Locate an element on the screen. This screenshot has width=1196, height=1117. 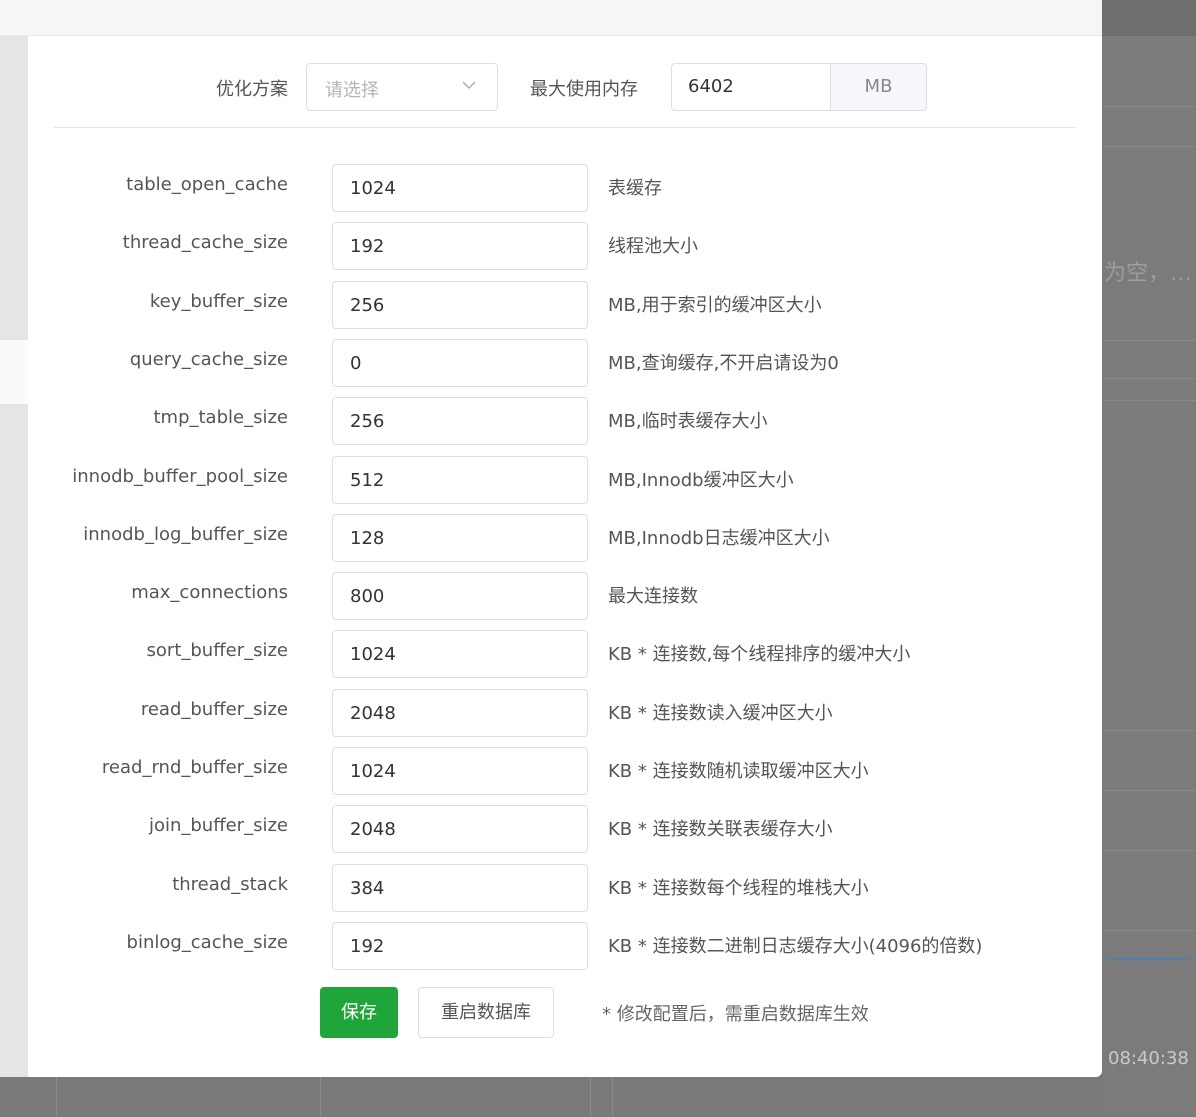
background-header is located at coordinates (1149, 18).